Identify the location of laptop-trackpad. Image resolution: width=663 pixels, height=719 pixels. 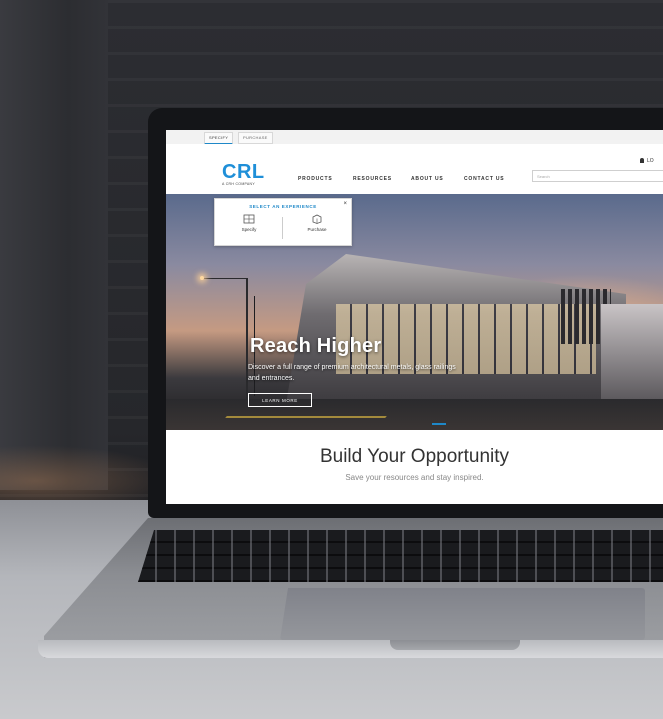
(462, 614).